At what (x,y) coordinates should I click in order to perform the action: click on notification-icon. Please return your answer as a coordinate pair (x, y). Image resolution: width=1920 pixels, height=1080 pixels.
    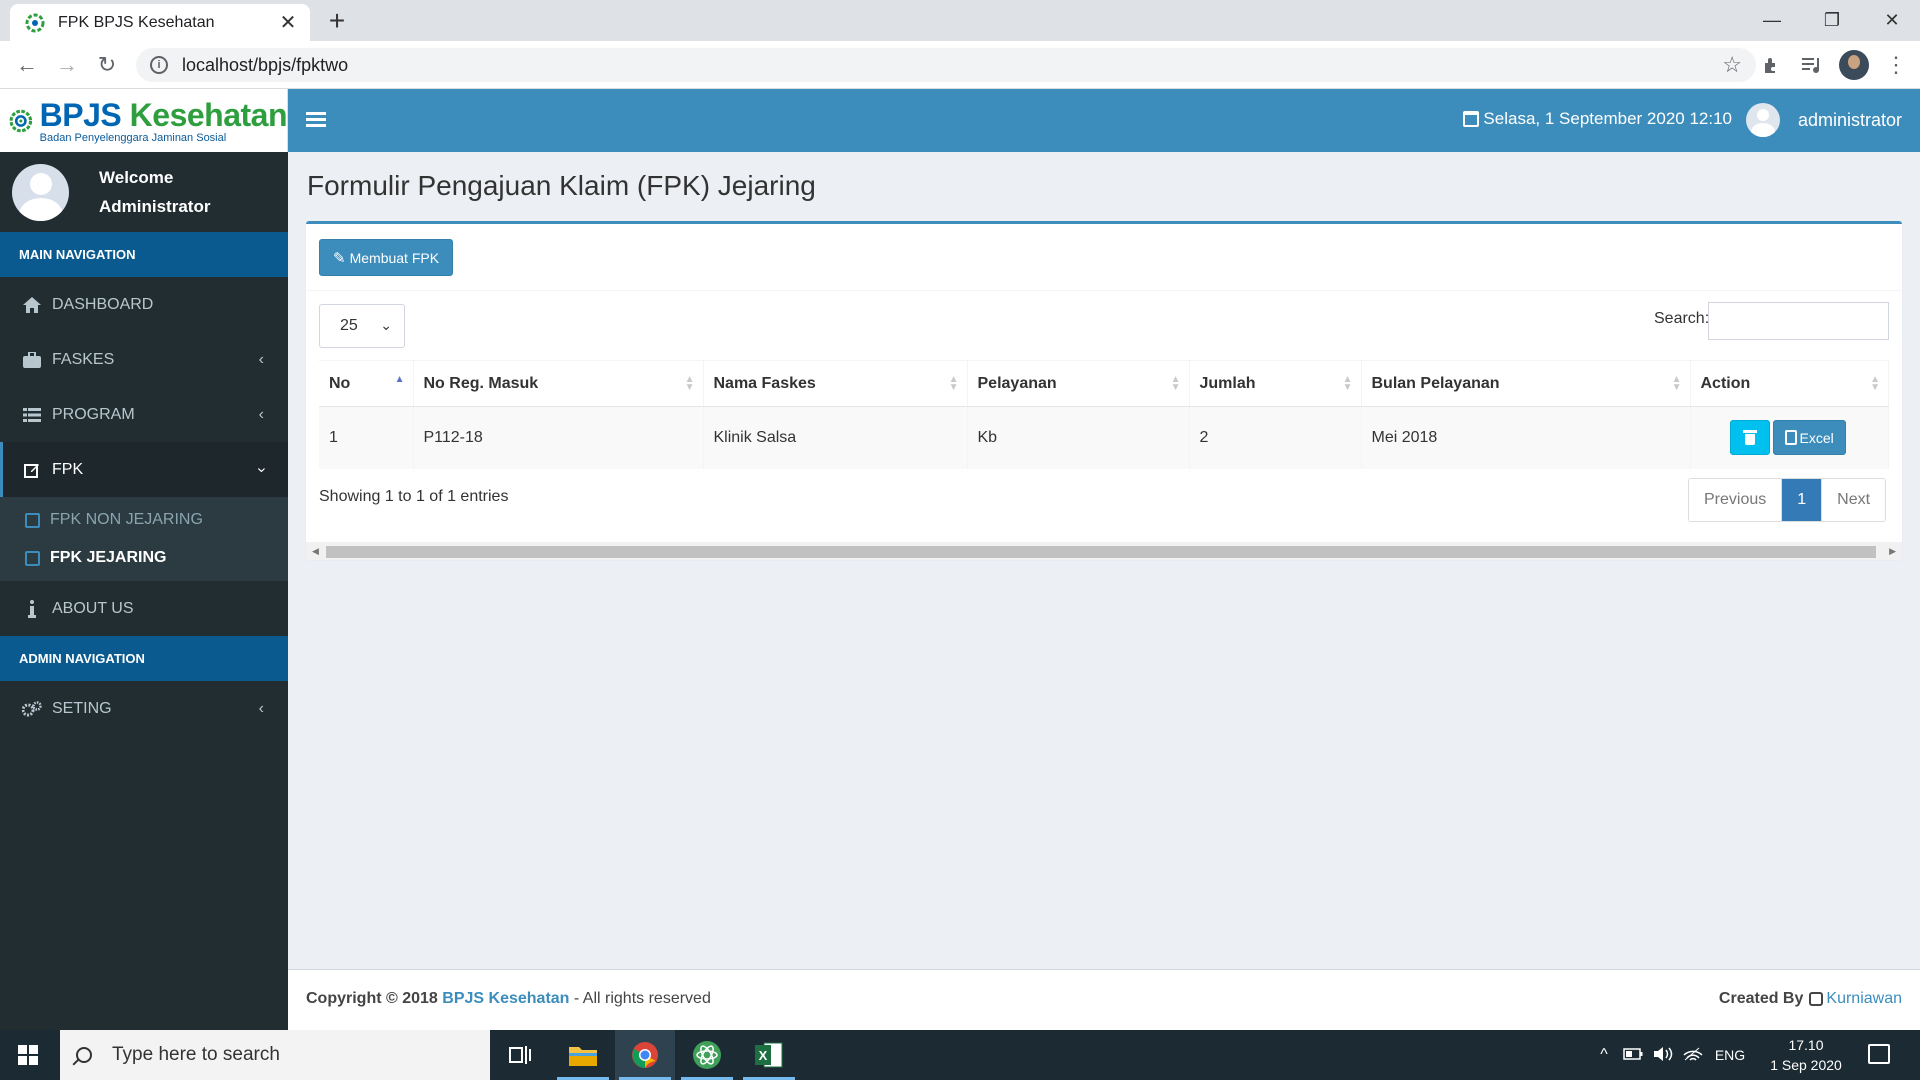
    Looking at the image, I should click on (1879, 1054).